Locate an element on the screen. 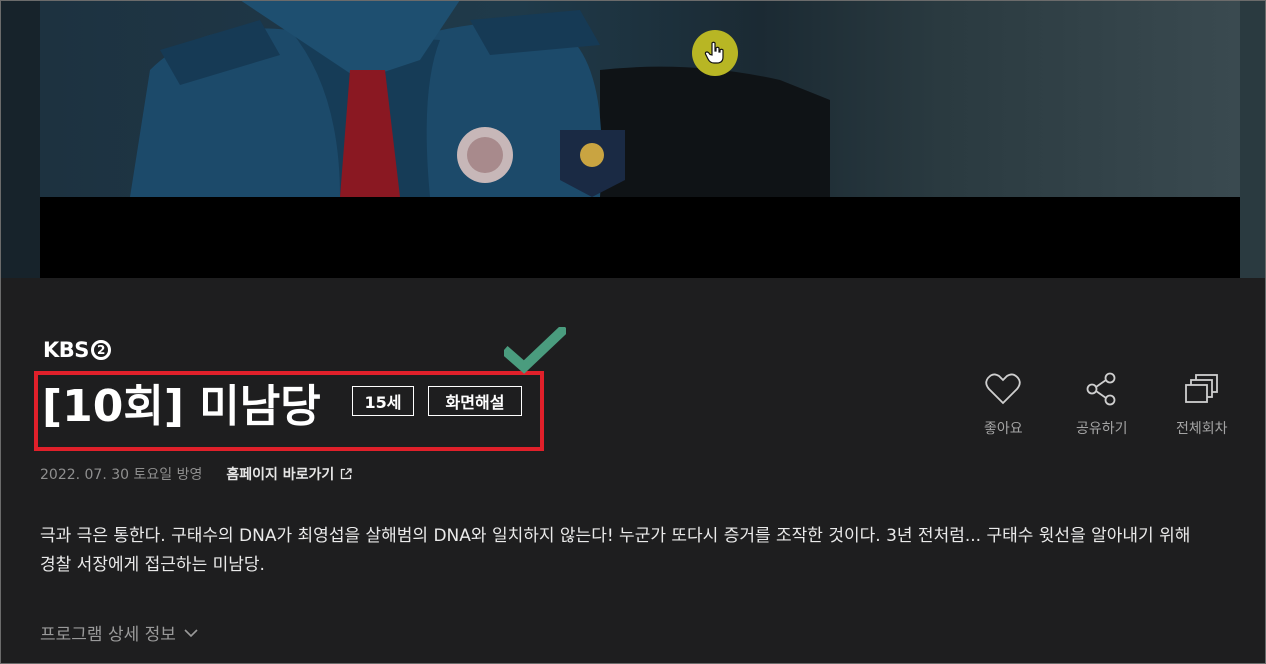  video-side-right is located at coordinates (1253, 139).